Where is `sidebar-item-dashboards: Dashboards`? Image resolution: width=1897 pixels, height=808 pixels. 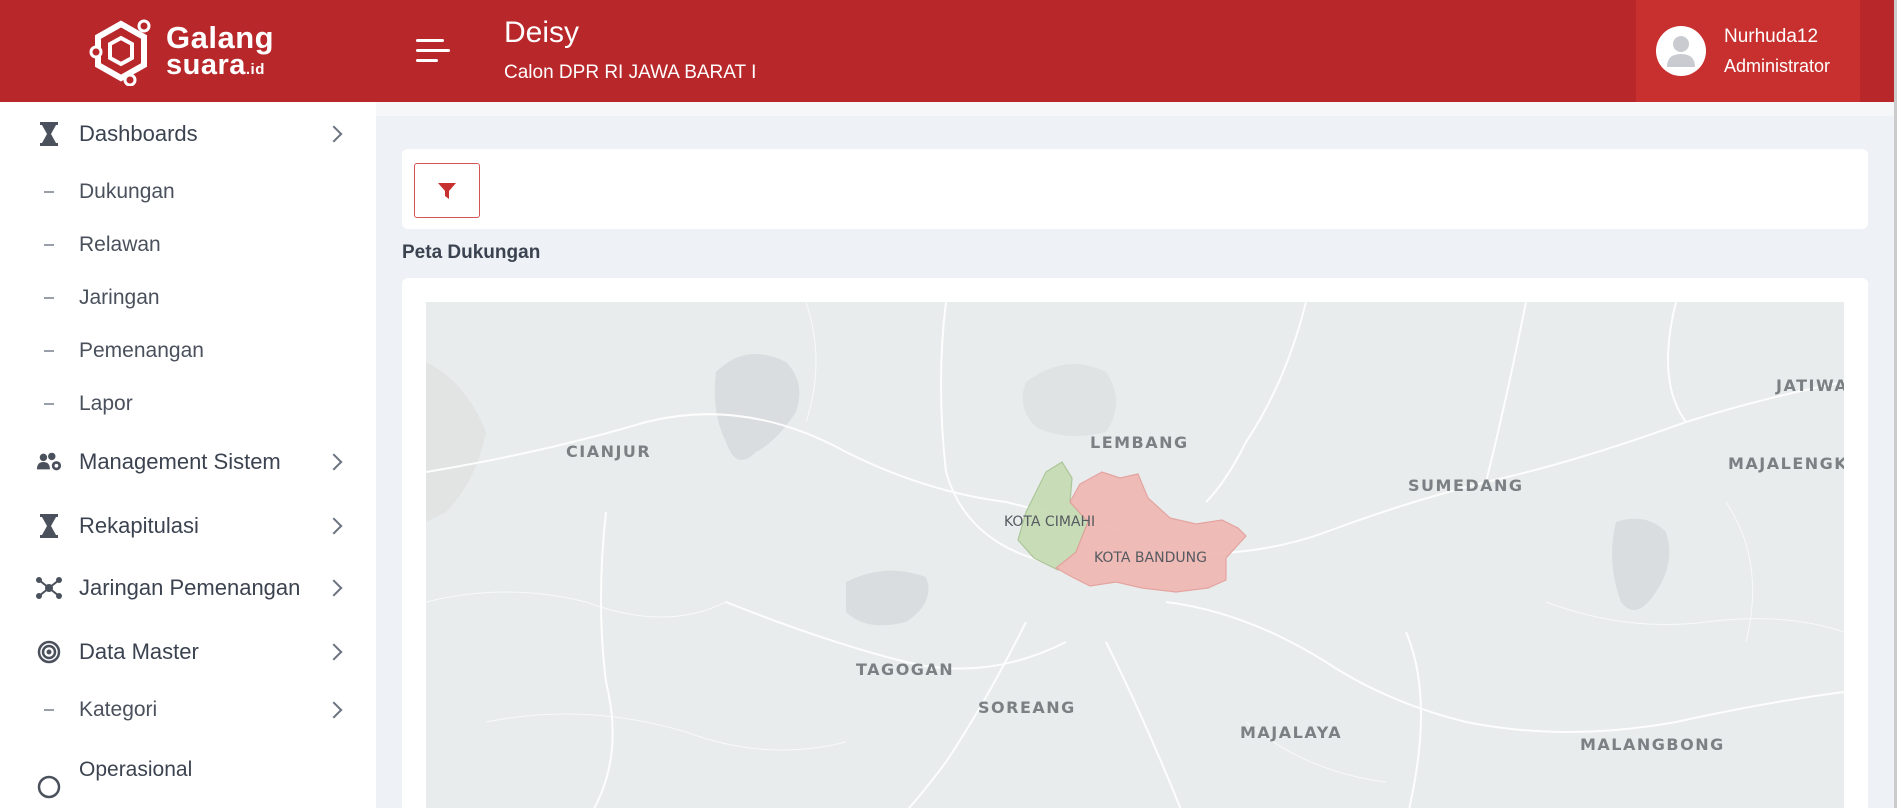 sidebar-item-dashboards: Dashboards is located at coordinates (188, 134).